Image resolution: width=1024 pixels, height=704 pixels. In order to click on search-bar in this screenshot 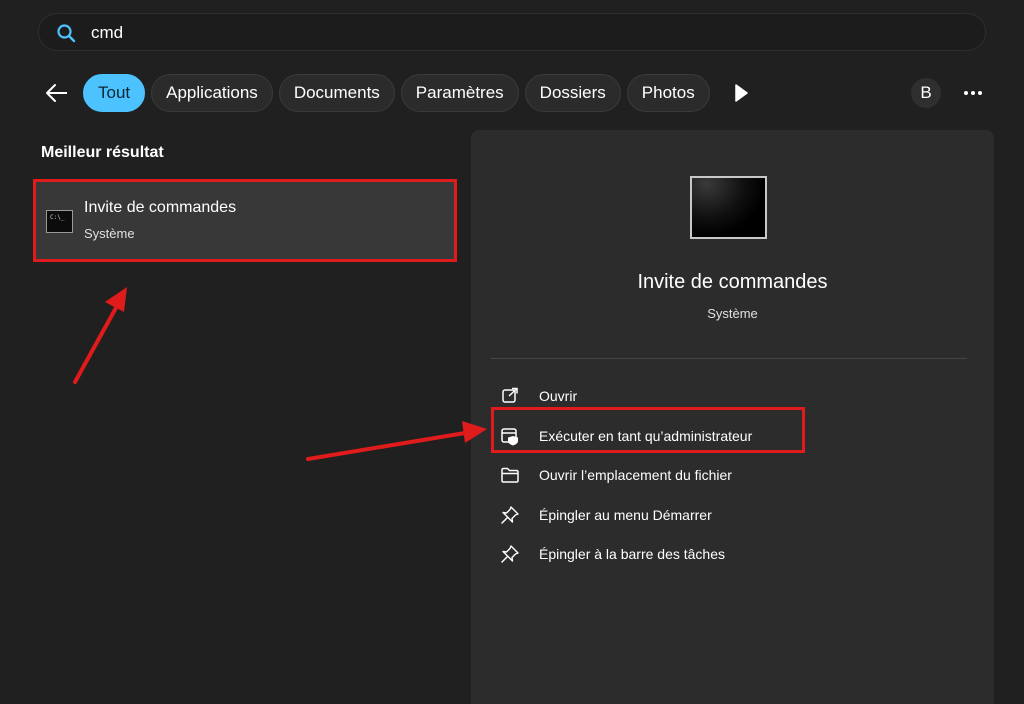, I will do `click(512, 32)`.